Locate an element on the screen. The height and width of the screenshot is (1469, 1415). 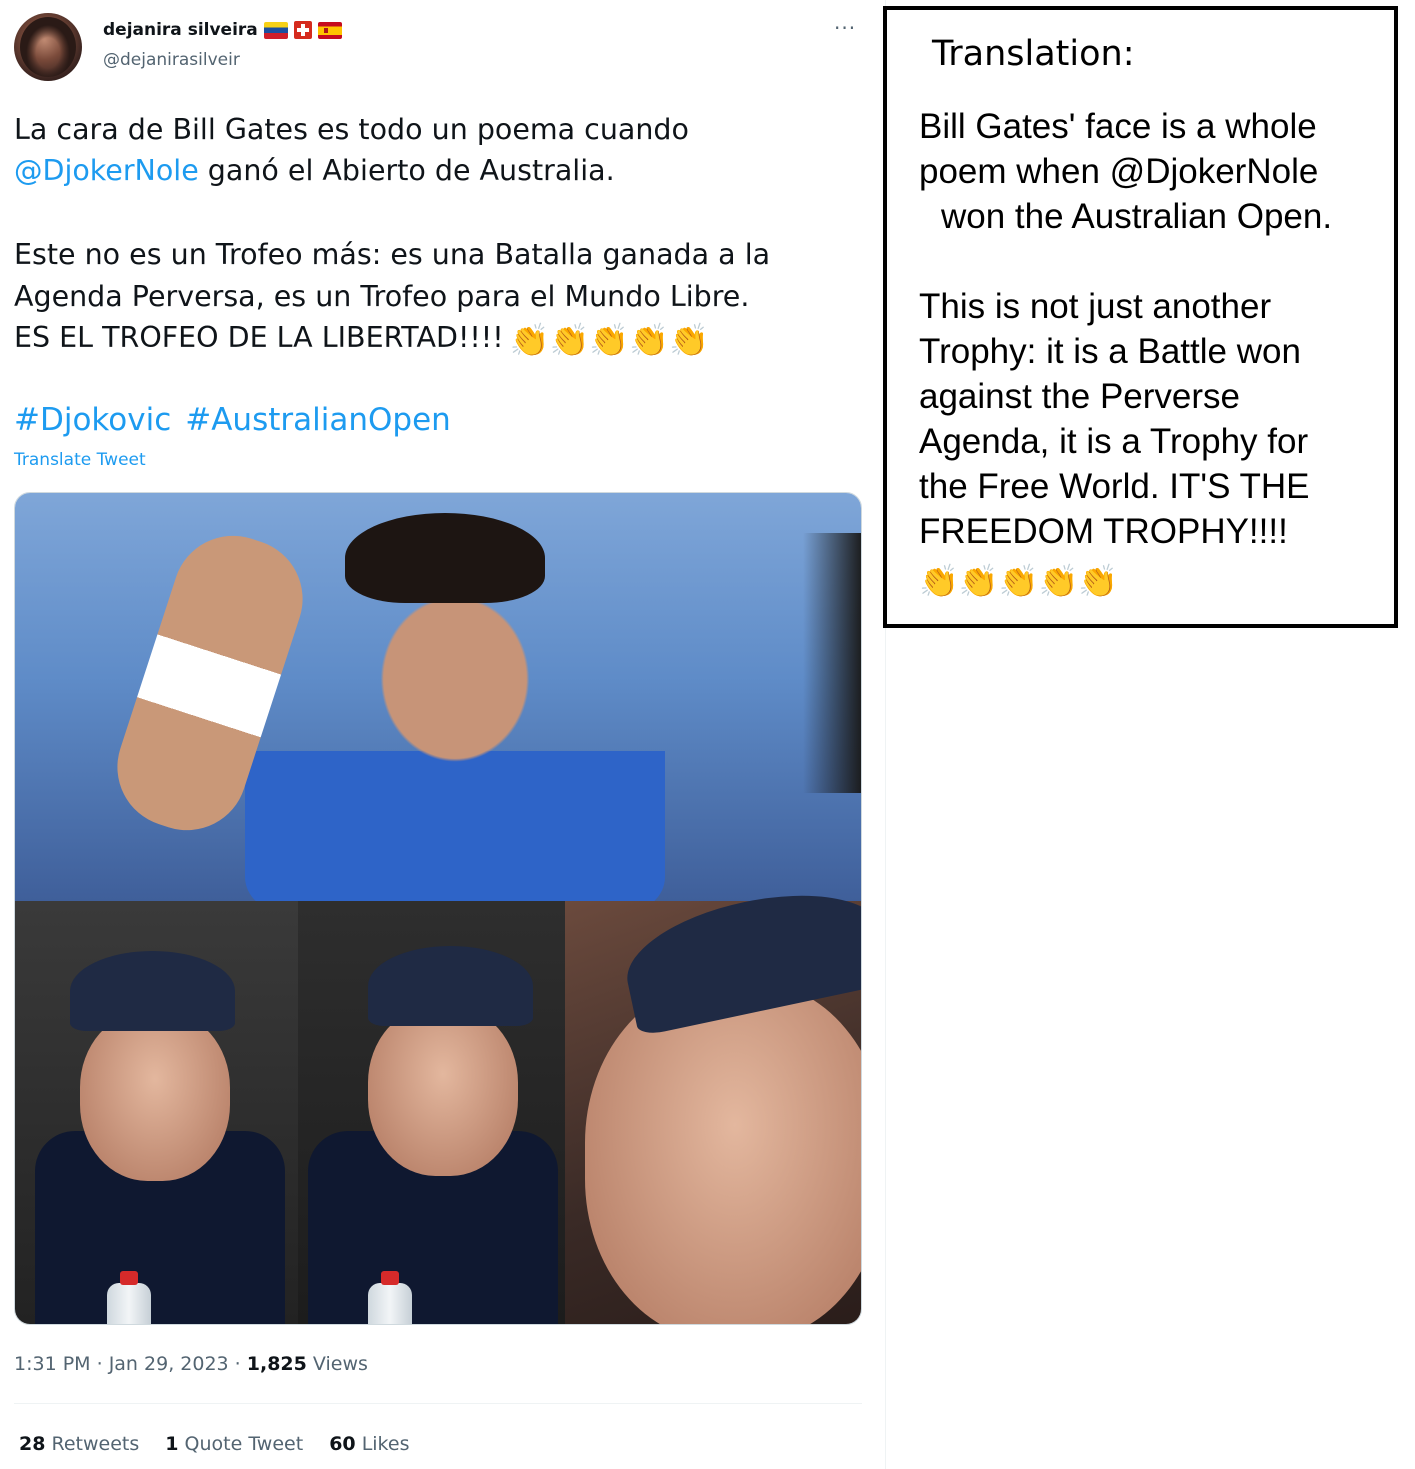
translation-heading: Translation: is located at coordinates (1033, 54).